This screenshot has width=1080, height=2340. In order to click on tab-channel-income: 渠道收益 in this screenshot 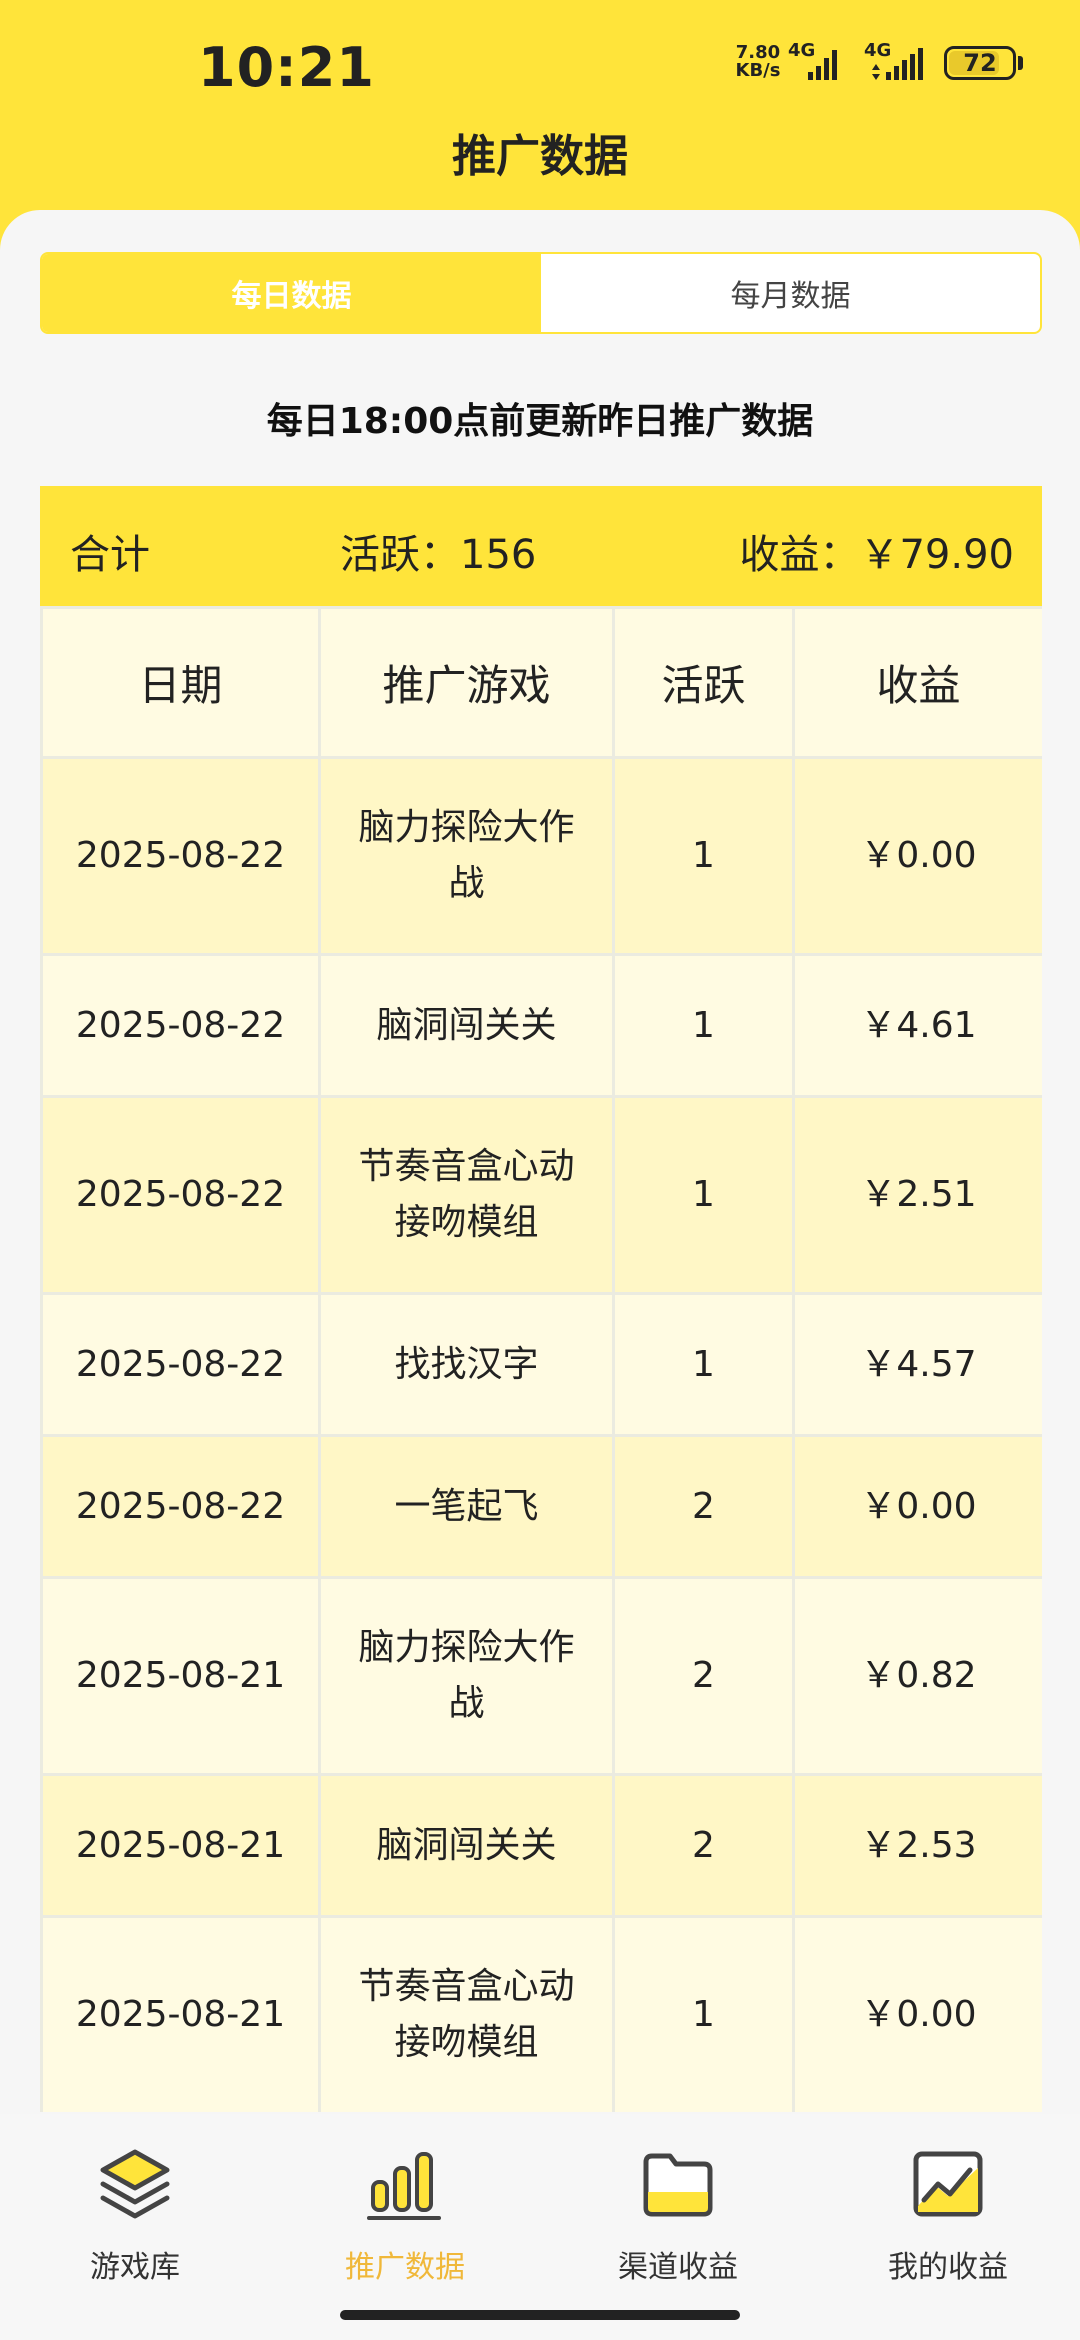, I will do `click(678, 2215)`.